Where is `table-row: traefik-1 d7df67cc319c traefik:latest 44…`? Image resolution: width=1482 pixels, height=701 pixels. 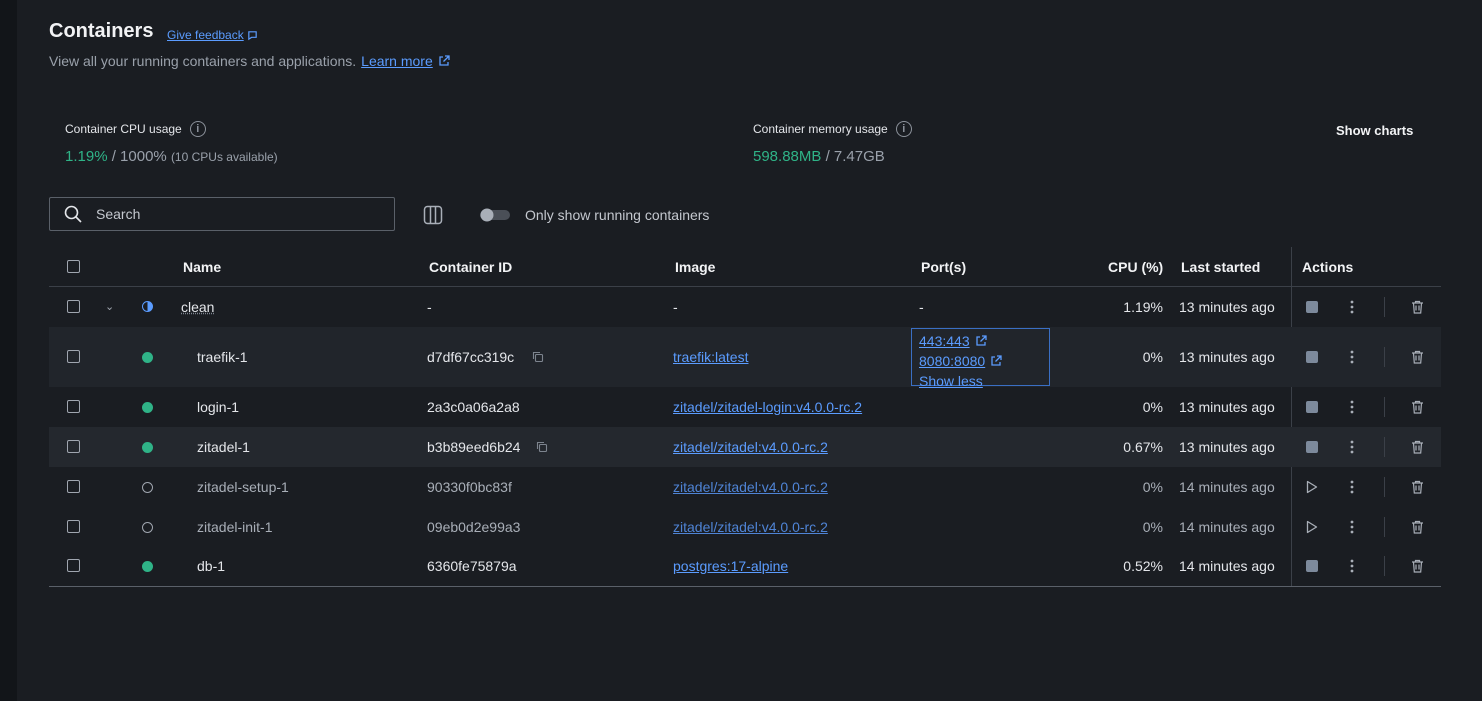 table-row: traefik-1 d7df67cc319c traefik:latest 44… is located at coordinates (745, 358).